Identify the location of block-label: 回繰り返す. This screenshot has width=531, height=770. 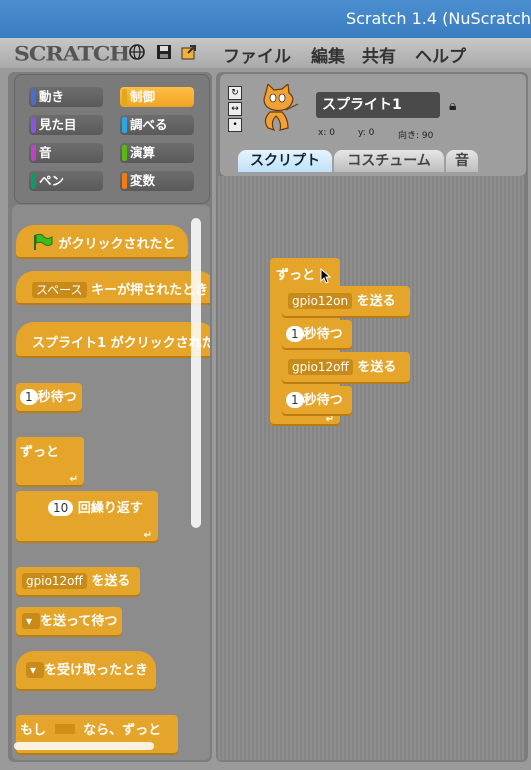
(110, 508).